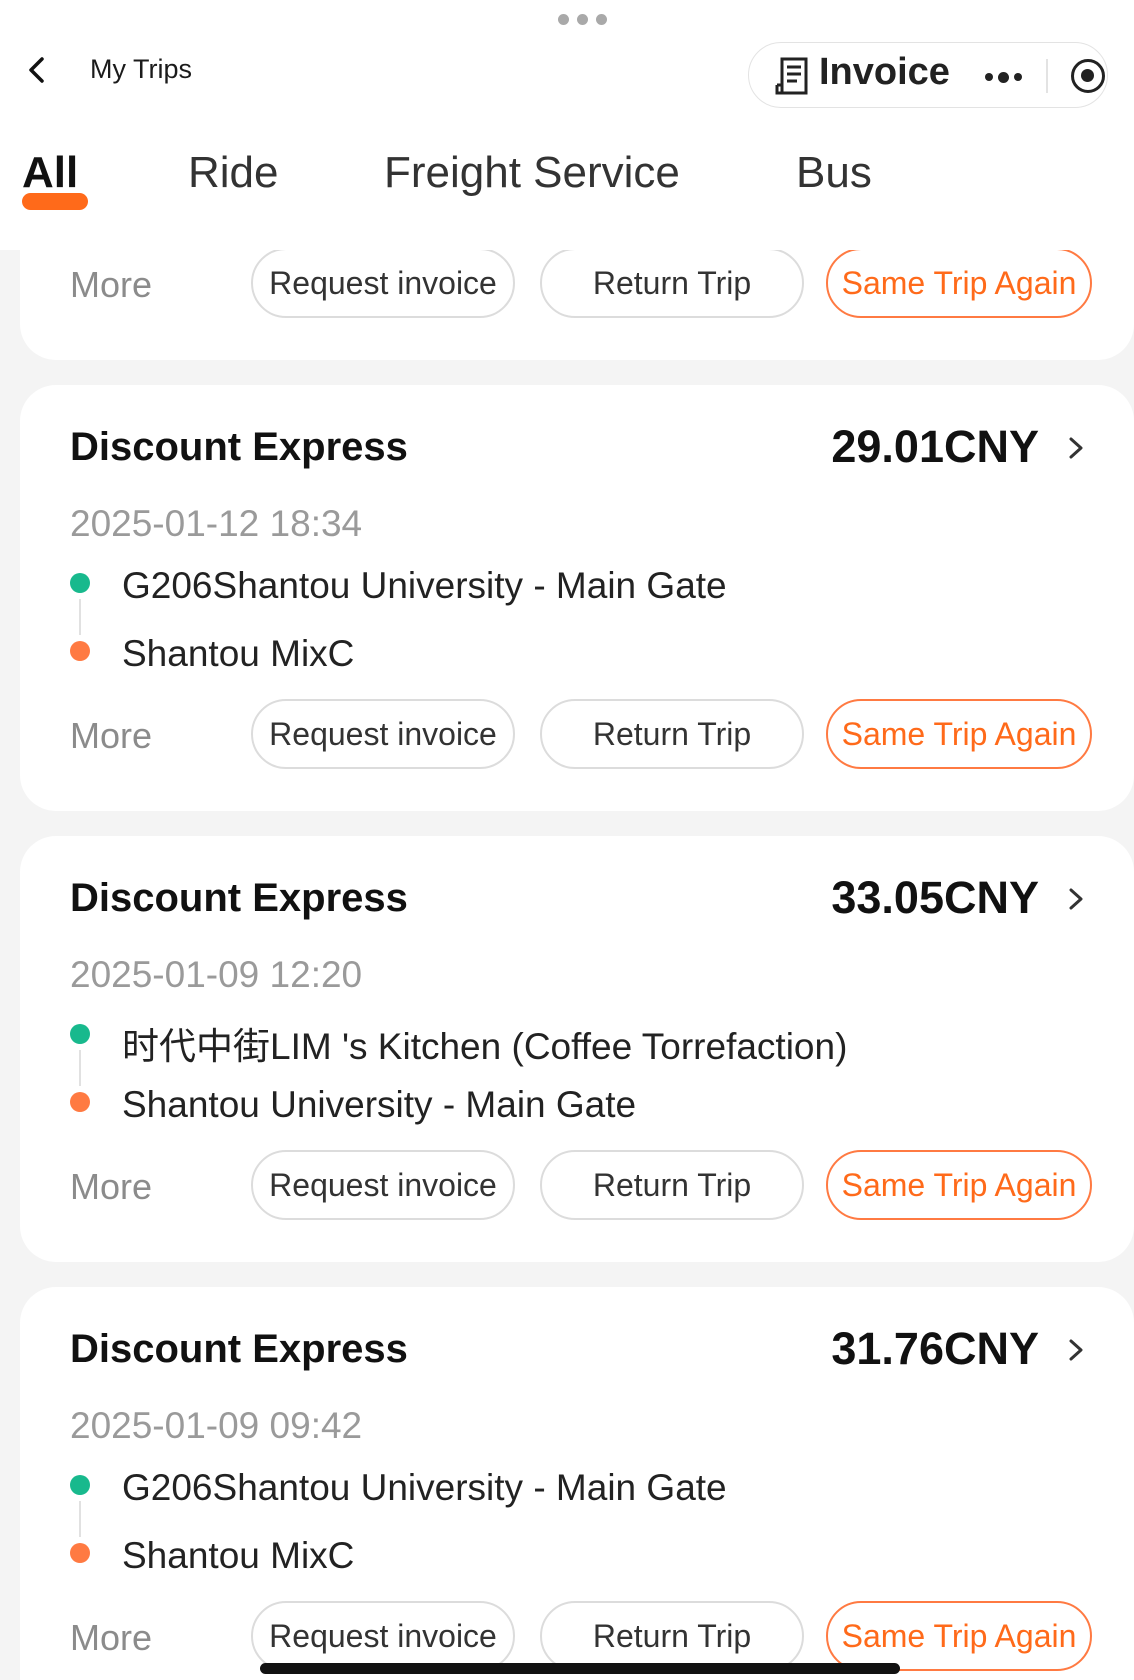 Image resolution: width=1134 pixels, height=1680 pixels. I want to click on trip-datetime: 2025-01-09 09:42, so click(216, 1425).